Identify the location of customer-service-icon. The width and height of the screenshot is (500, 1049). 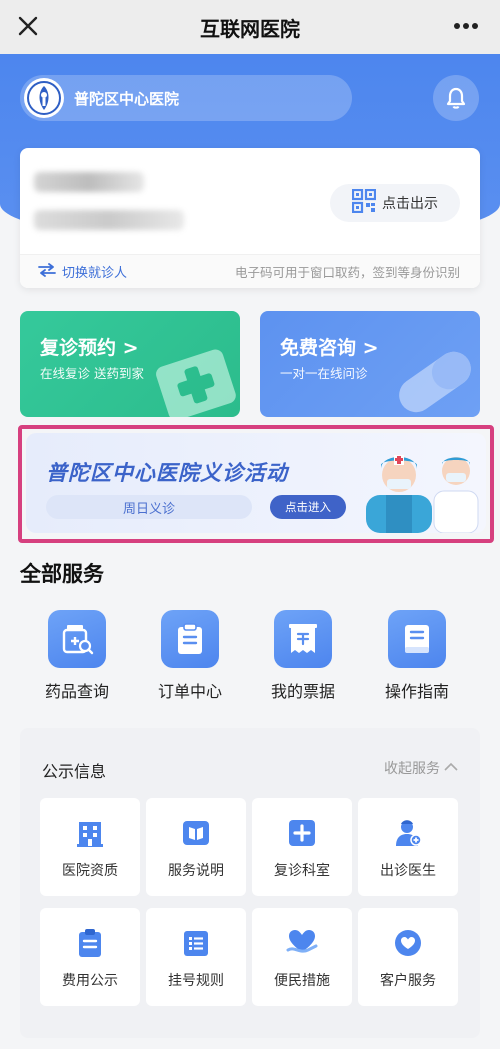
(408, 943).